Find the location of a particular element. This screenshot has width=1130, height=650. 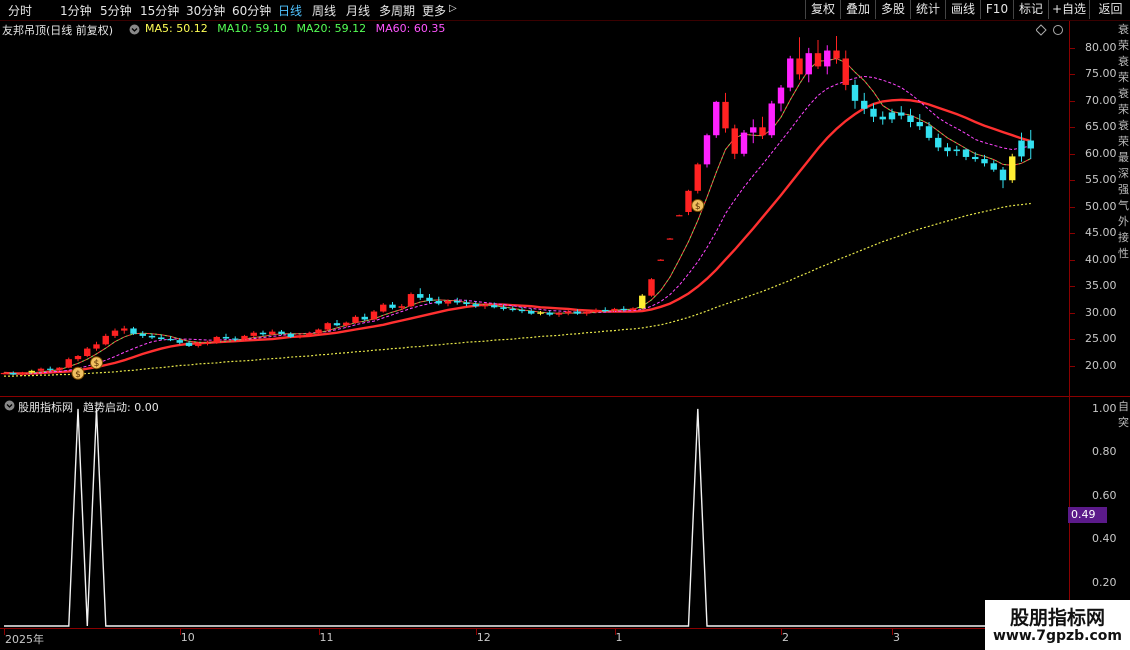

y-tick-label: 55.00 is located at coordinates (1101, 180).